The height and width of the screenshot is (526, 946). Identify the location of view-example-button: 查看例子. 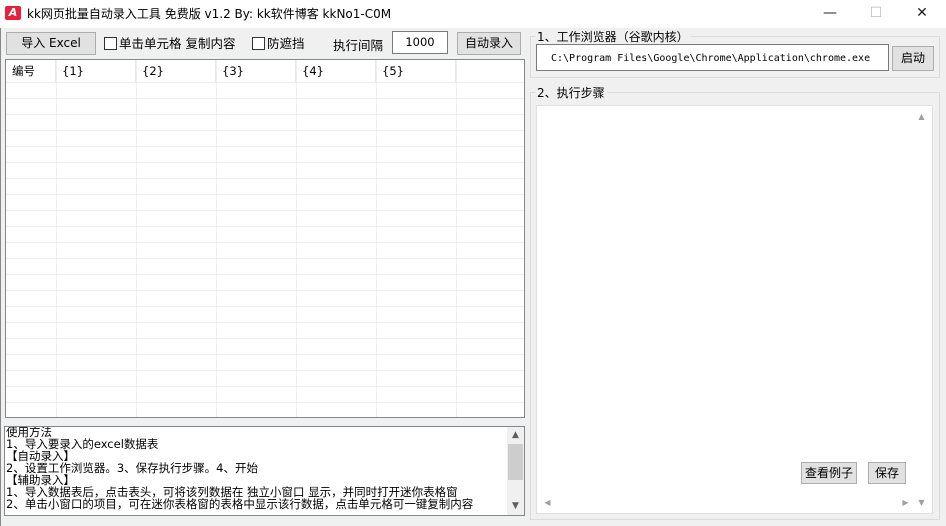
(829, 473).